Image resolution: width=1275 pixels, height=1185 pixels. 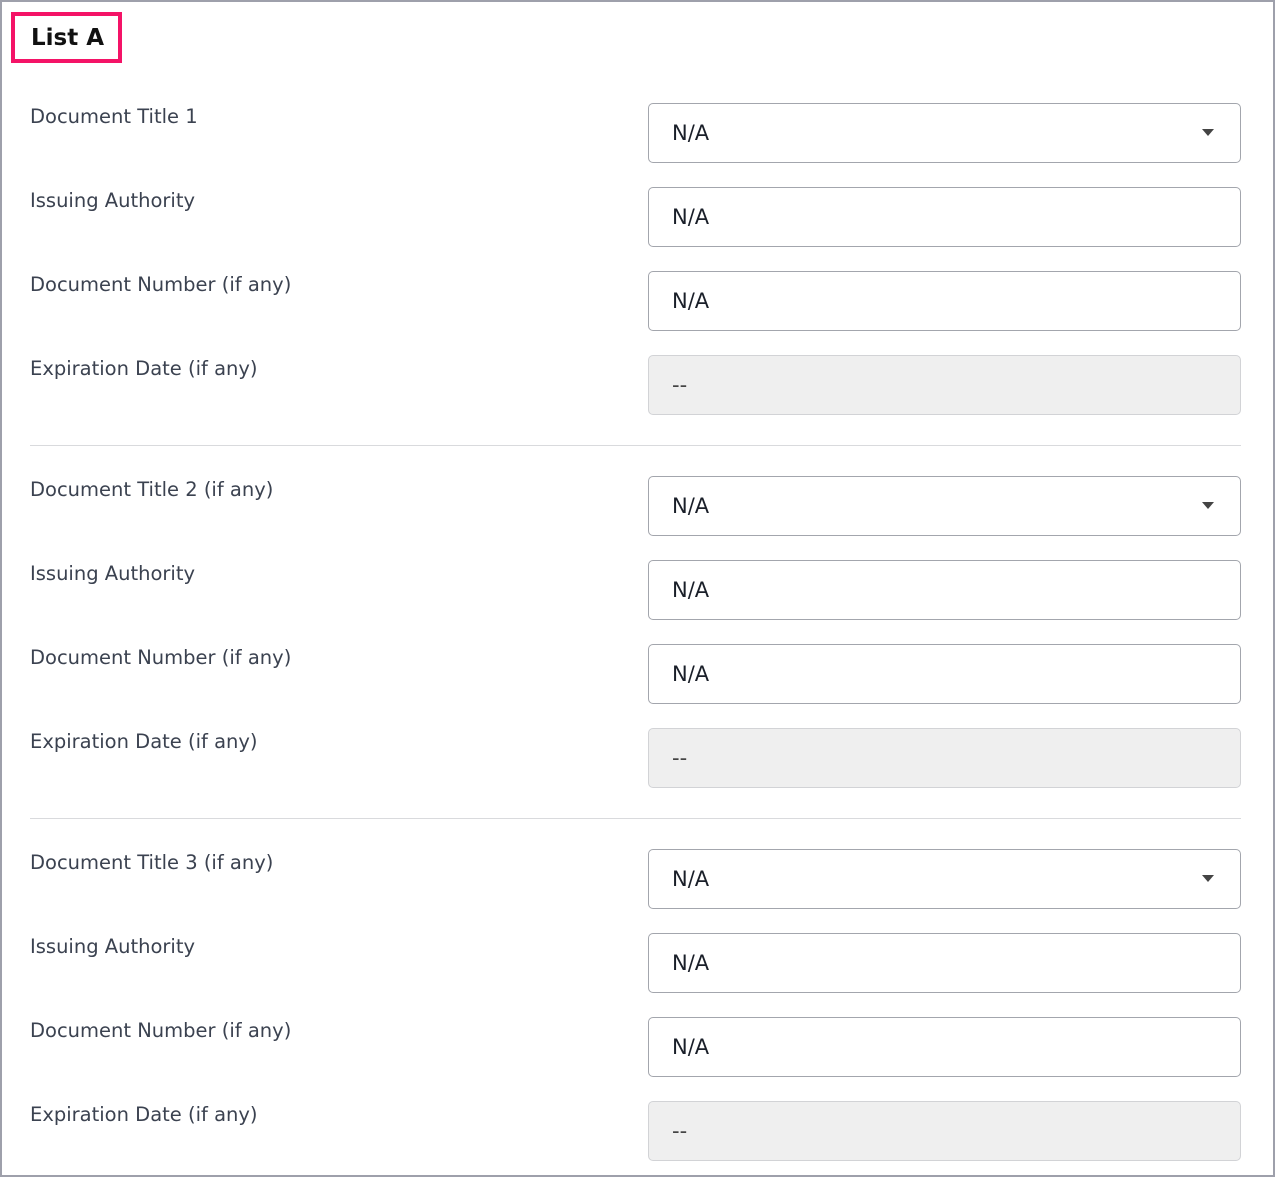 I want to click on document-title-row: Document Title 2 (if any) N/A, so click(x=635, y=518).